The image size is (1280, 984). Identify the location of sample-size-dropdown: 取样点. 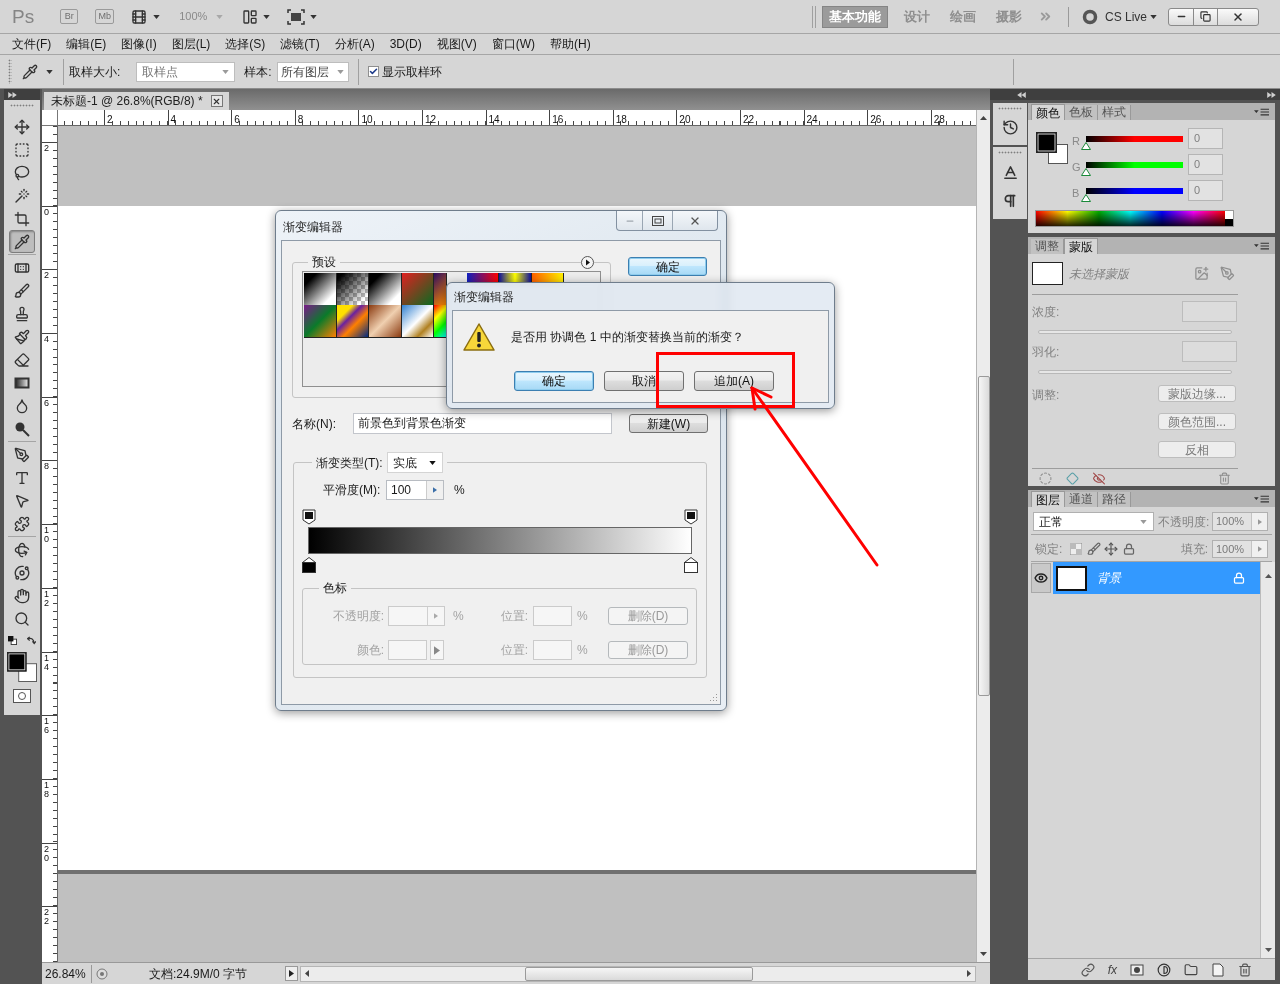
(186, 71).